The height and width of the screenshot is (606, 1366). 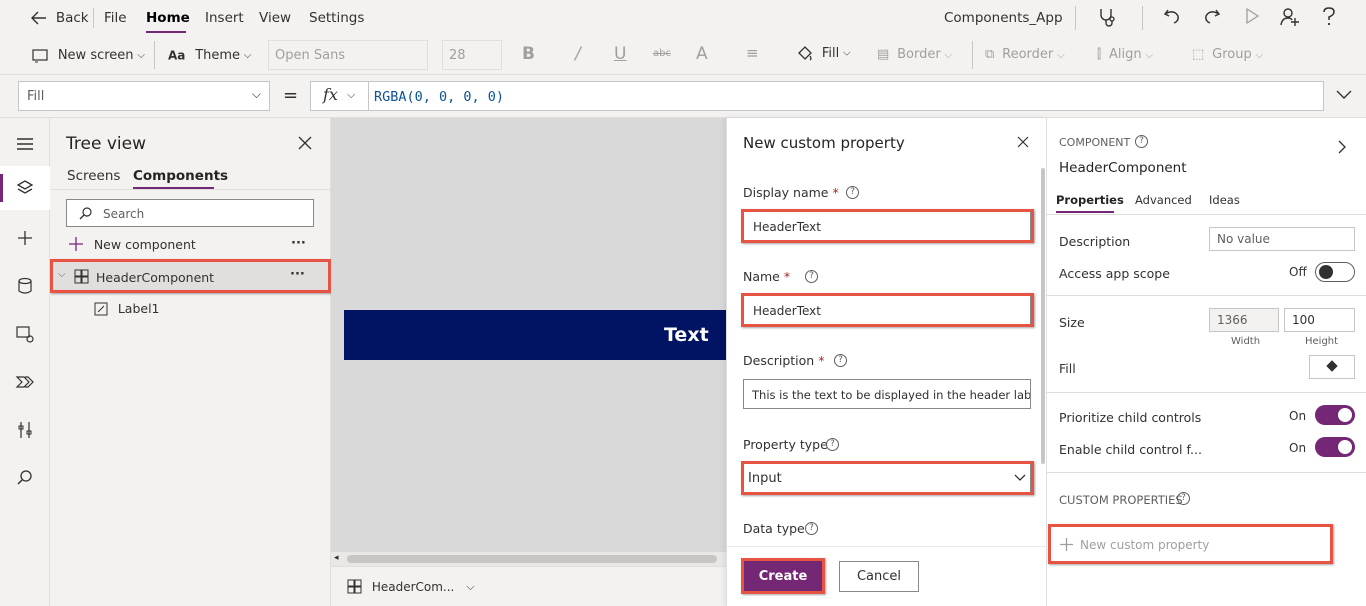 What do you see at coordinates (535, 335) in the screenshot?
I see `header-component-preview: Text` at bounding box center [535, 335].